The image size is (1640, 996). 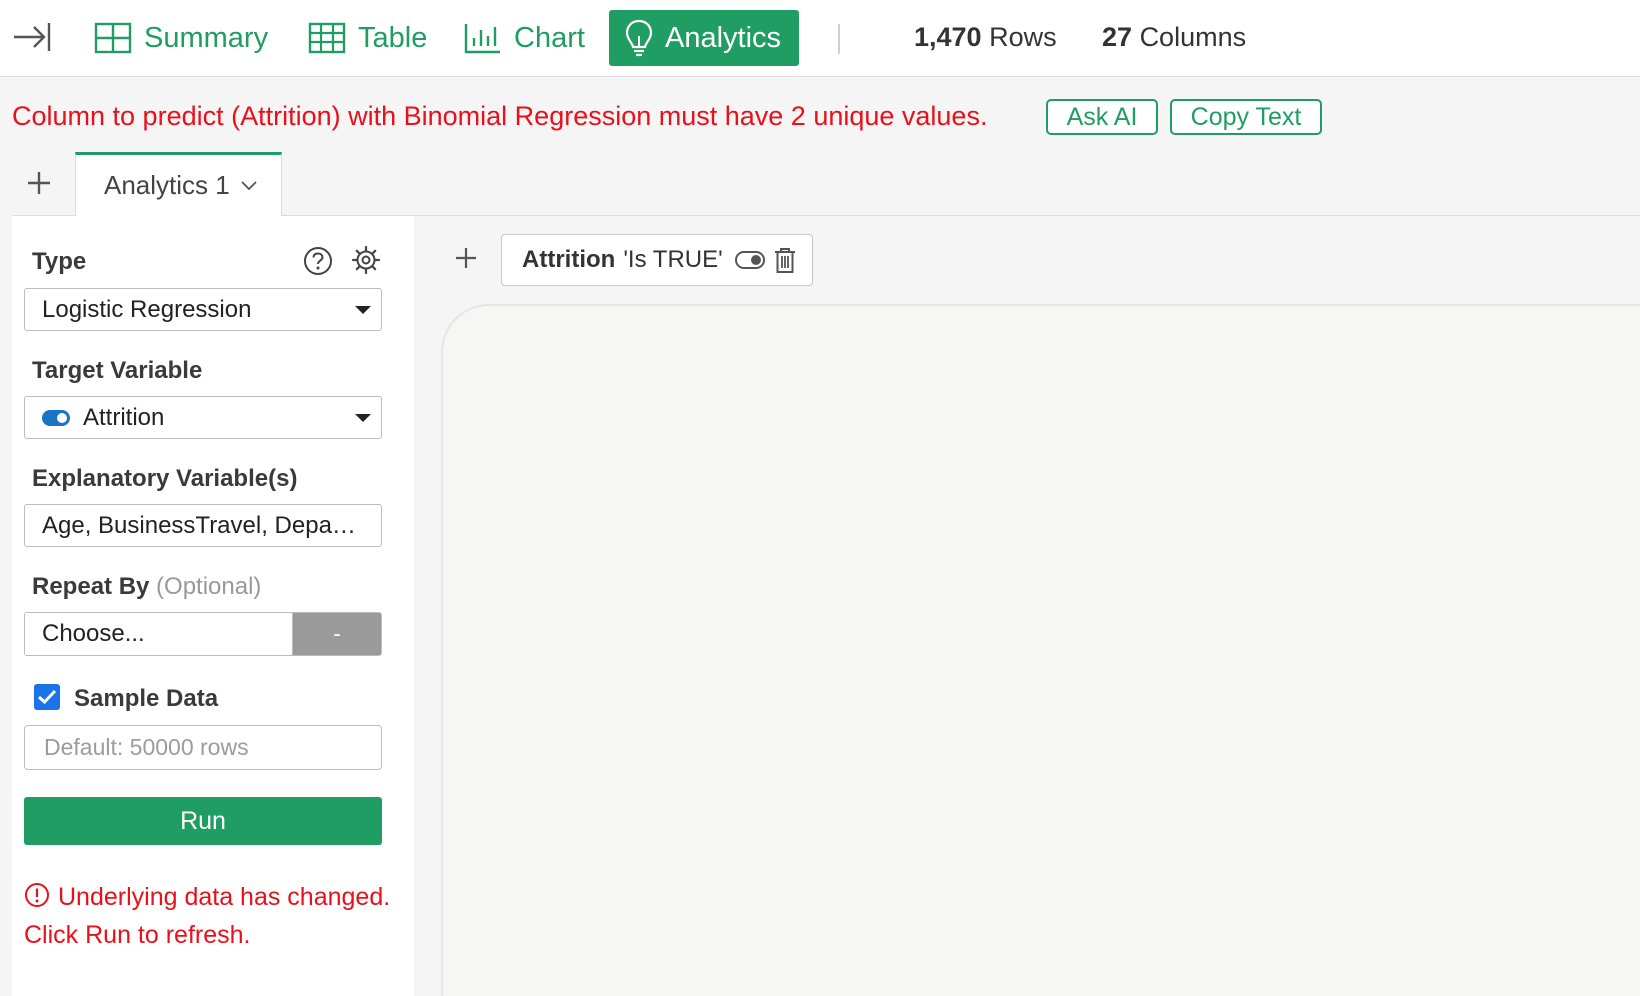 I want to click on rows-count-label: Rows, so click(x=1023, y=37).